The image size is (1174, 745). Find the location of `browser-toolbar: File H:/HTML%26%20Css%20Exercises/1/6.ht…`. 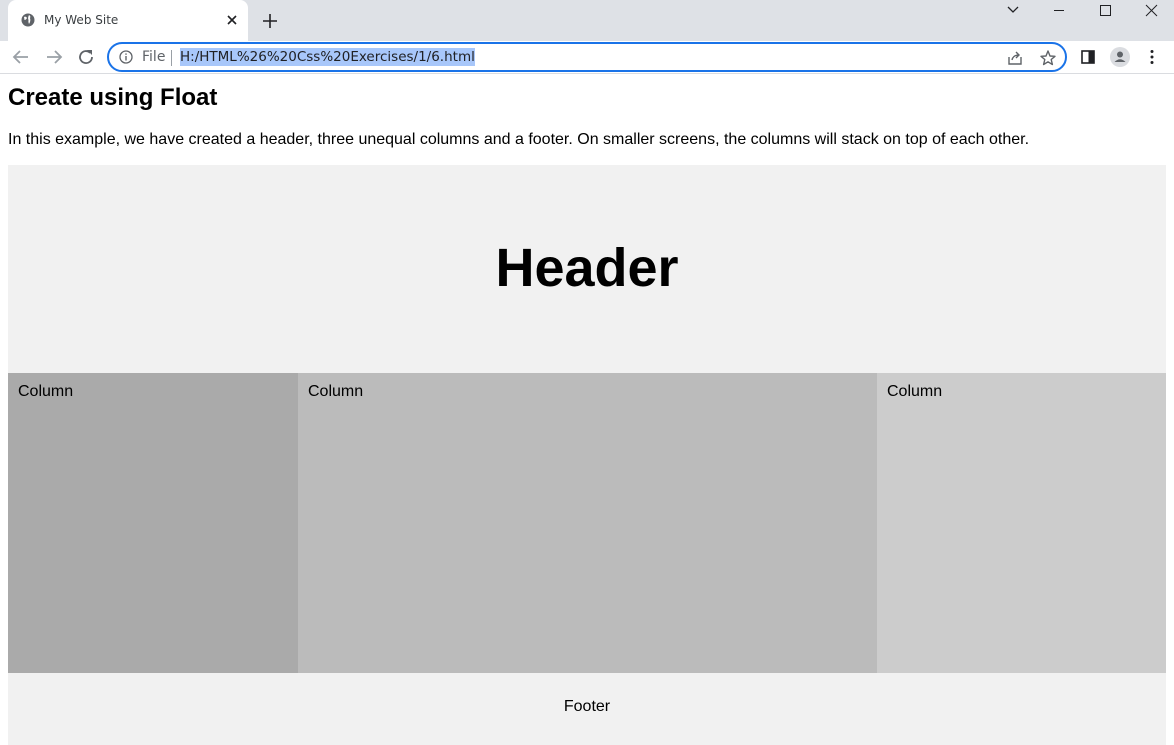

browser-toolbar: File H:/HTML%26%20Css%20Exercises/1/6.ht… is located at coordinates (587, 57).